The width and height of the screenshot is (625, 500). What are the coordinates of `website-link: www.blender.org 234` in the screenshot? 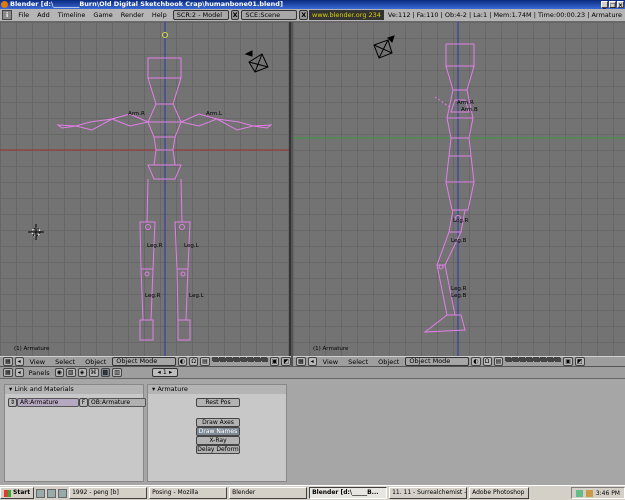 It's located at (346, 15).